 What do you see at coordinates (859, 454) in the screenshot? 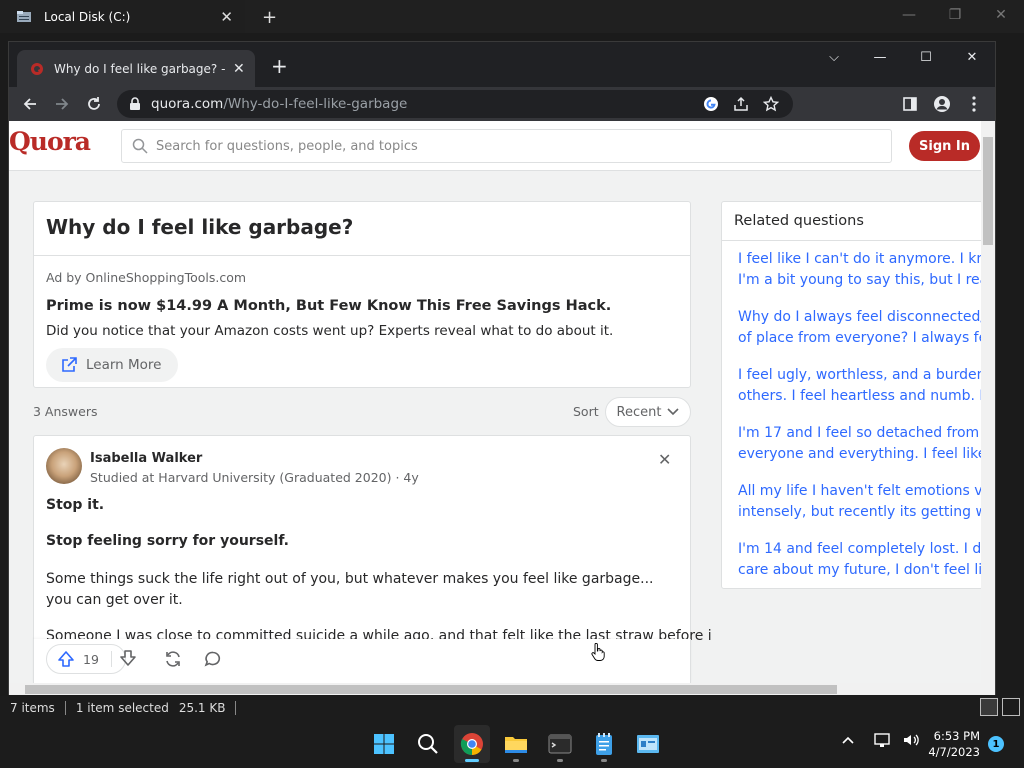
I see `related-line: everyone and everything. I feel like I` at bounding box center [859, 454].